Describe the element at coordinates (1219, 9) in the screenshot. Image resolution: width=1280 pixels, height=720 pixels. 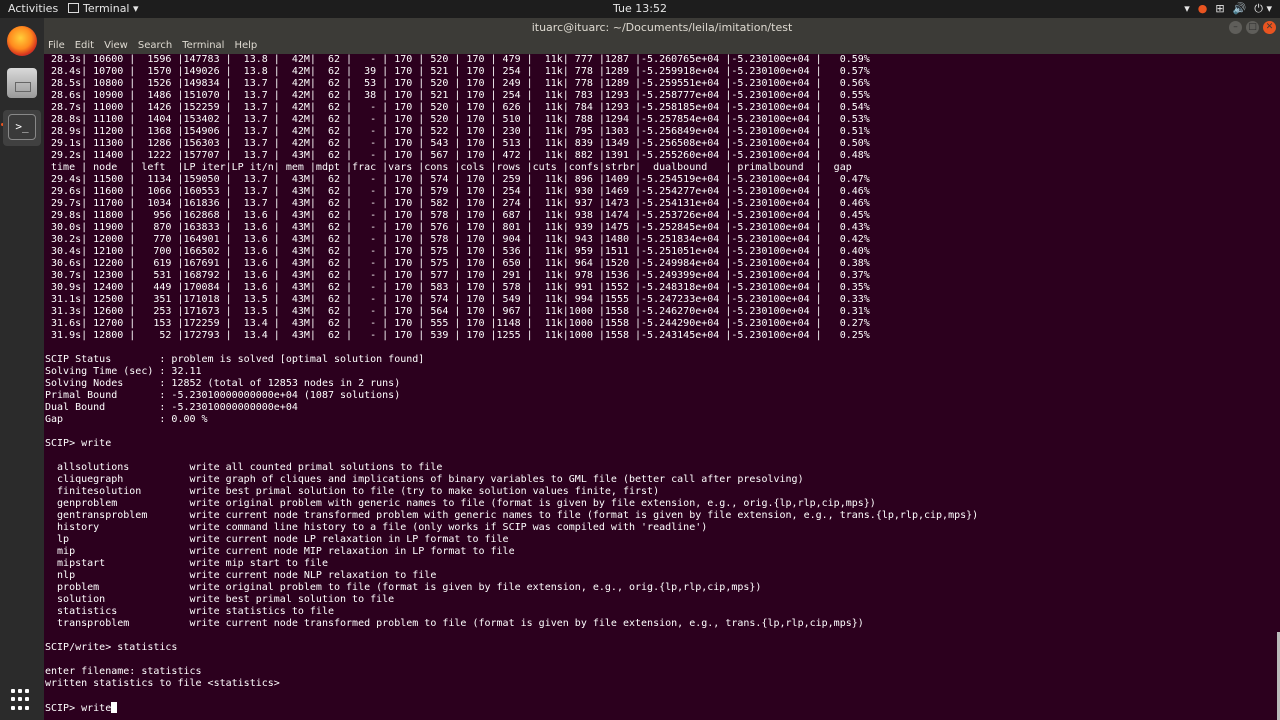
I see `network-icon: ⊞` at that location.